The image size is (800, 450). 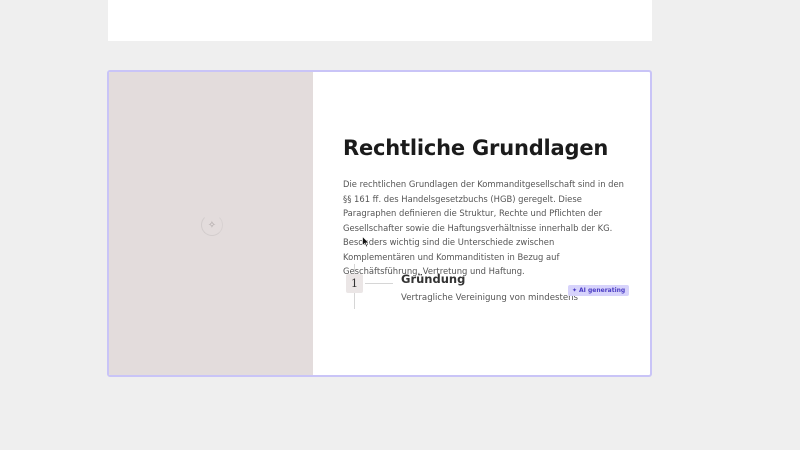 What do you see at coordinates (379, 283) in the screenshot?
I see `step-connector-line` at bounding box center [379, 283].